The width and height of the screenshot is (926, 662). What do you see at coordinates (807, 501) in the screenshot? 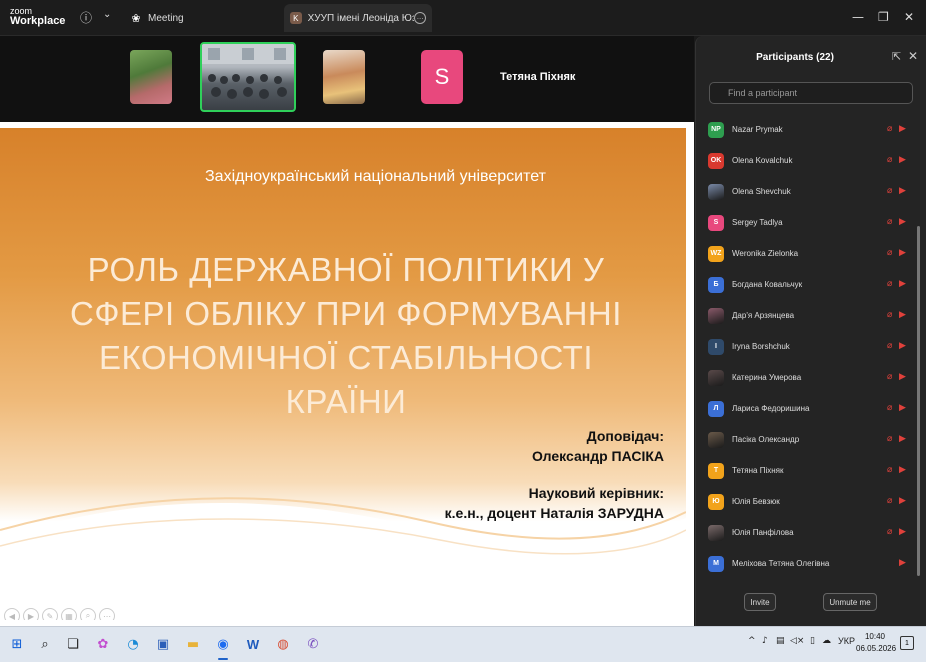
I see `participant-row: Ю Юлія Бевзюк ⌀ ▶` at bounding box center [807, 501].